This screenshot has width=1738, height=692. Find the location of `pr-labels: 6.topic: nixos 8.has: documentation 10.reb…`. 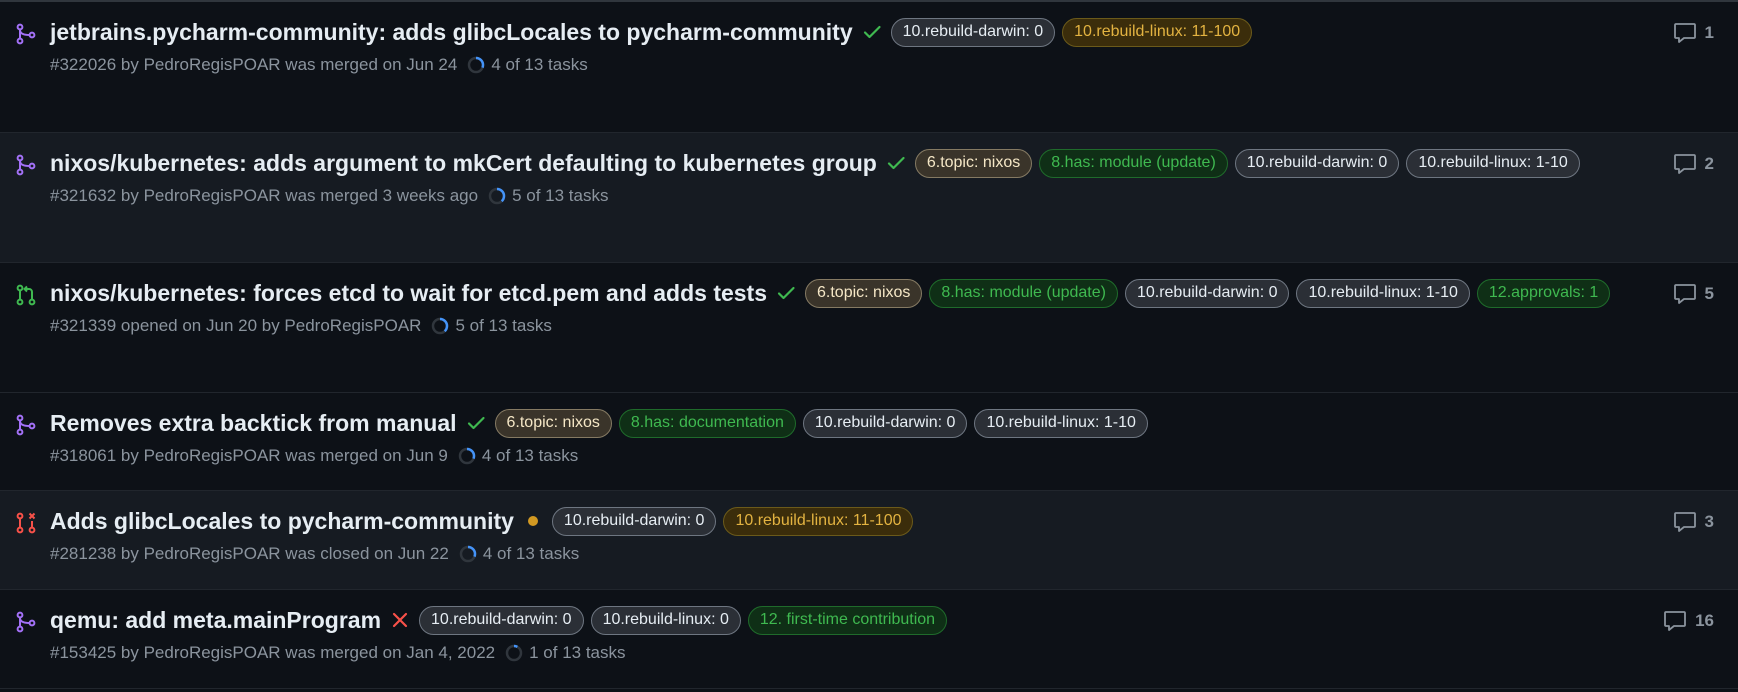

pr-labels: 6.topic: nixos 8.has: documentation 10.reb… is located at coordinates (824, 423).